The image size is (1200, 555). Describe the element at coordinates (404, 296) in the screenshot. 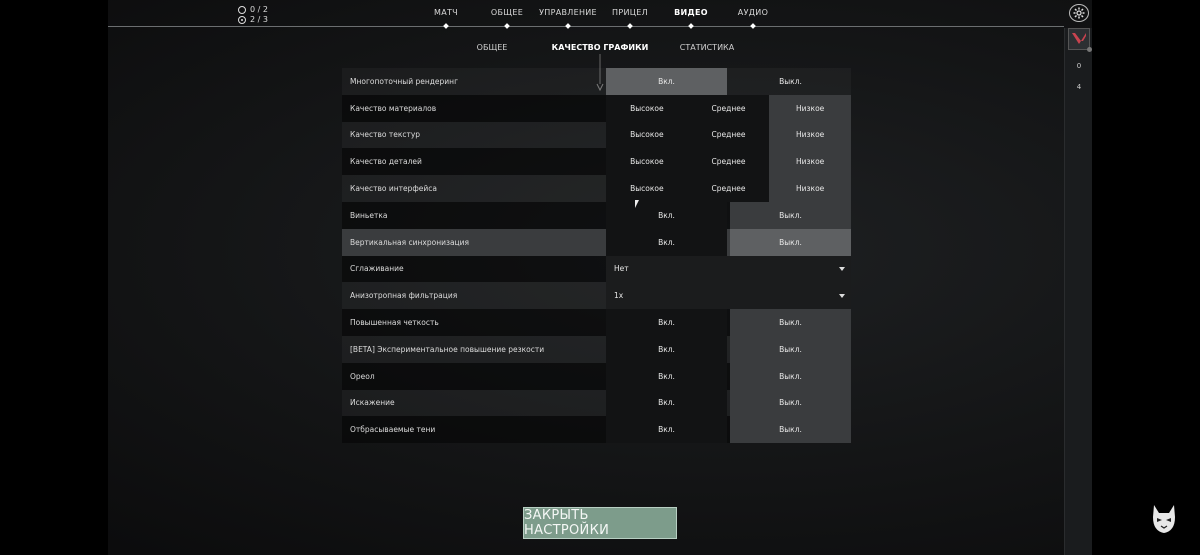

I see `setting-label: Анизотропная фильтрация` at that location.